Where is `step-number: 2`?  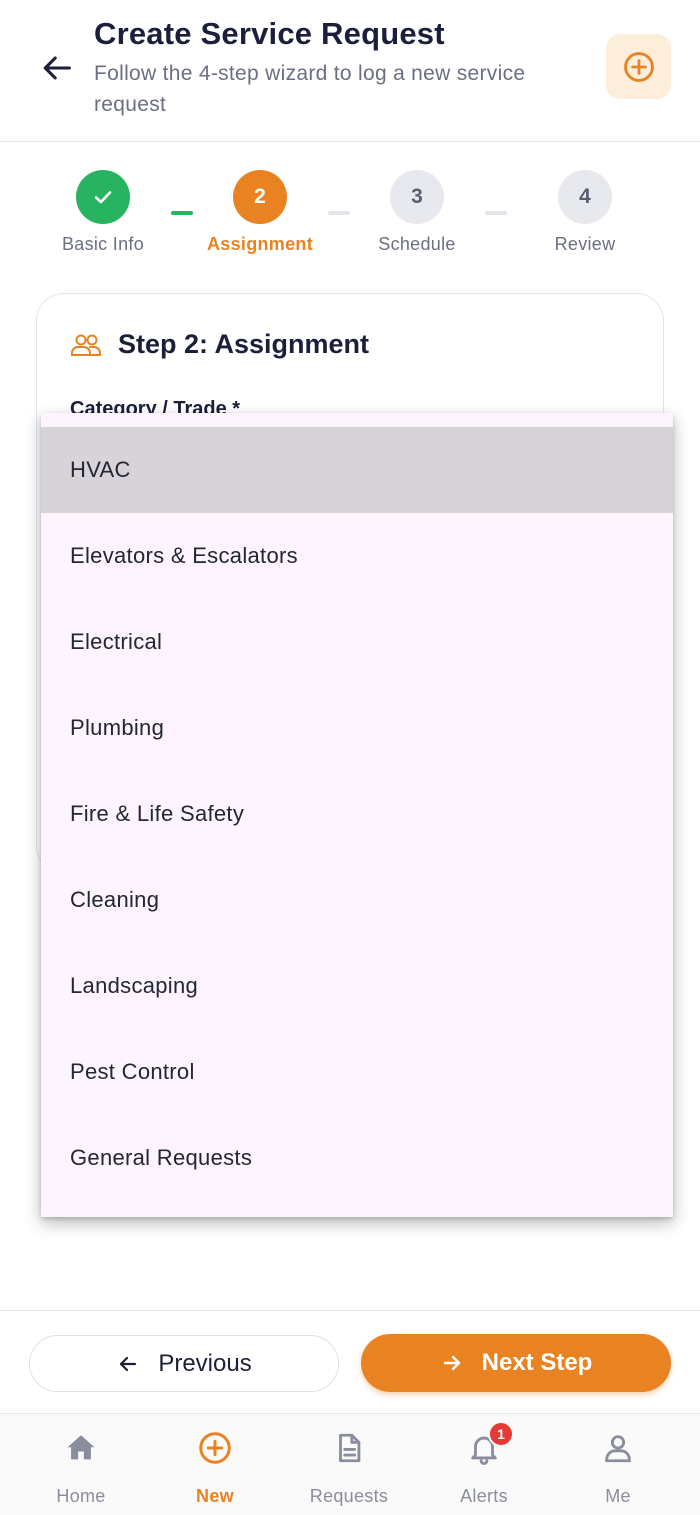
step-number: 2 is located at coordinates (260, 197).